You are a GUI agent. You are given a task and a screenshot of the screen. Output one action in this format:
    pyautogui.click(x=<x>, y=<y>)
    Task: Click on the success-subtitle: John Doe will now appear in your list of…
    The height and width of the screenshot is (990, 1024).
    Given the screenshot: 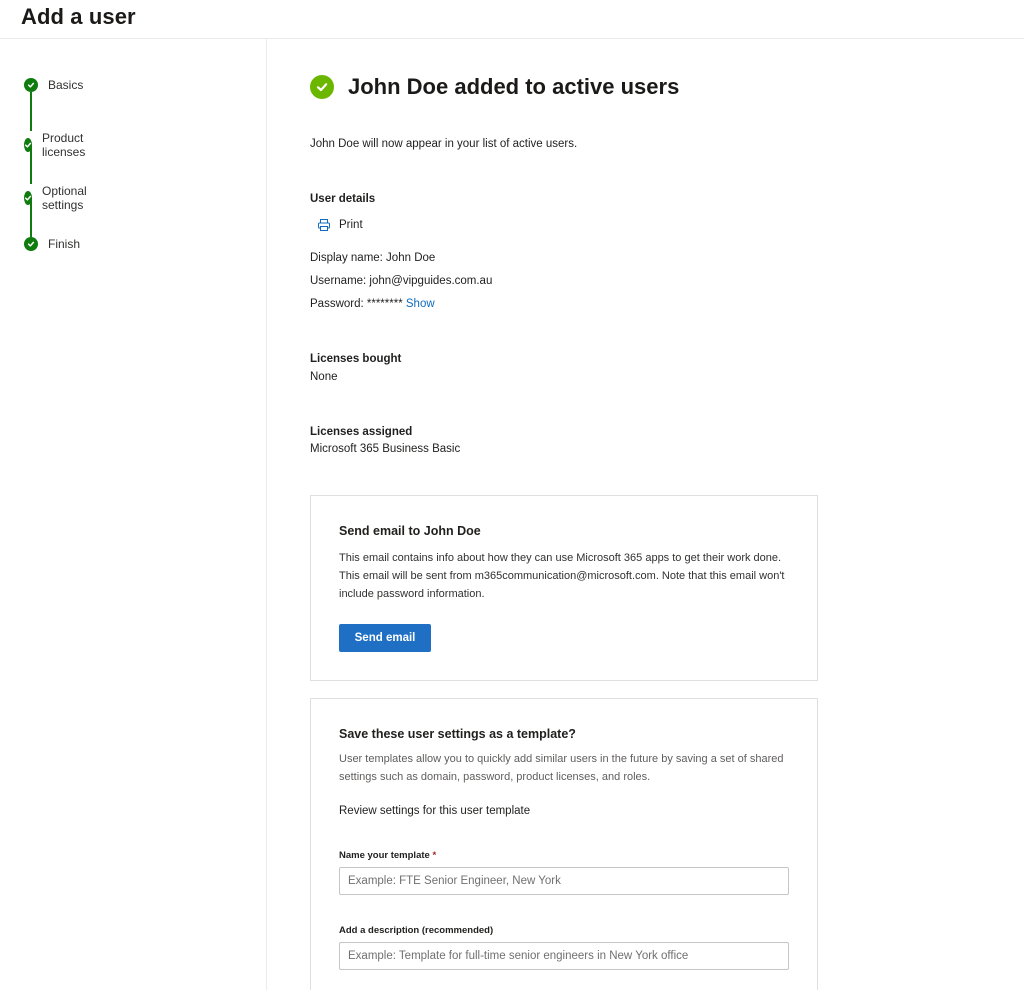 What is the action you would take?
    pyautogui.click(x=444, y=144)
    